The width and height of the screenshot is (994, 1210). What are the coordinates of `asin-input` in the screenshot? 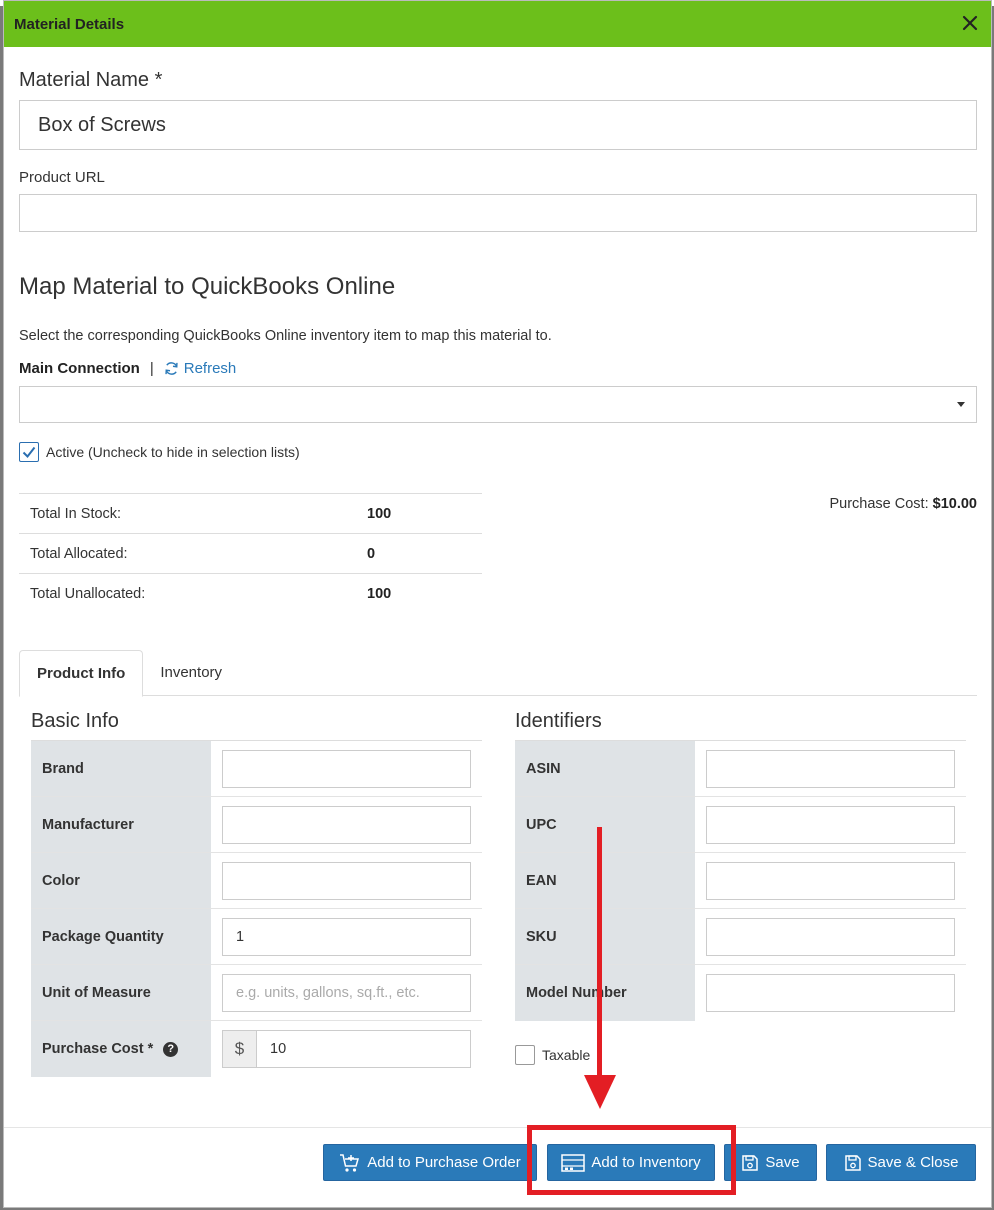 It's located at (830, 768).